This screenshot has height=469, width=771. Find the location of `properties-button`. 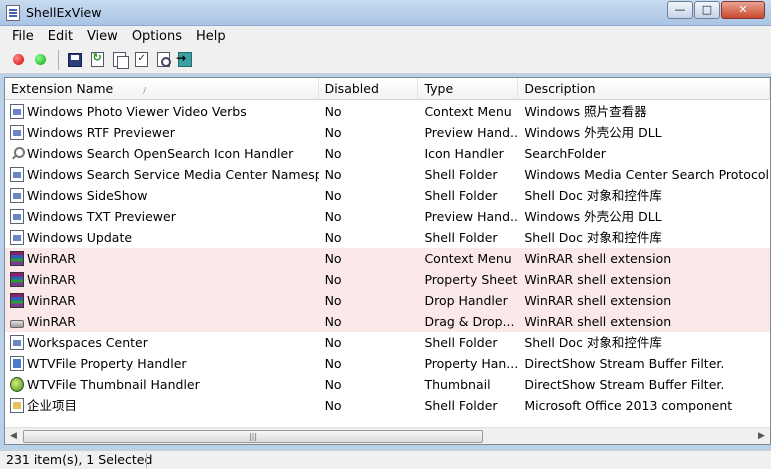

properties-button is located at coordinates (141, 60).